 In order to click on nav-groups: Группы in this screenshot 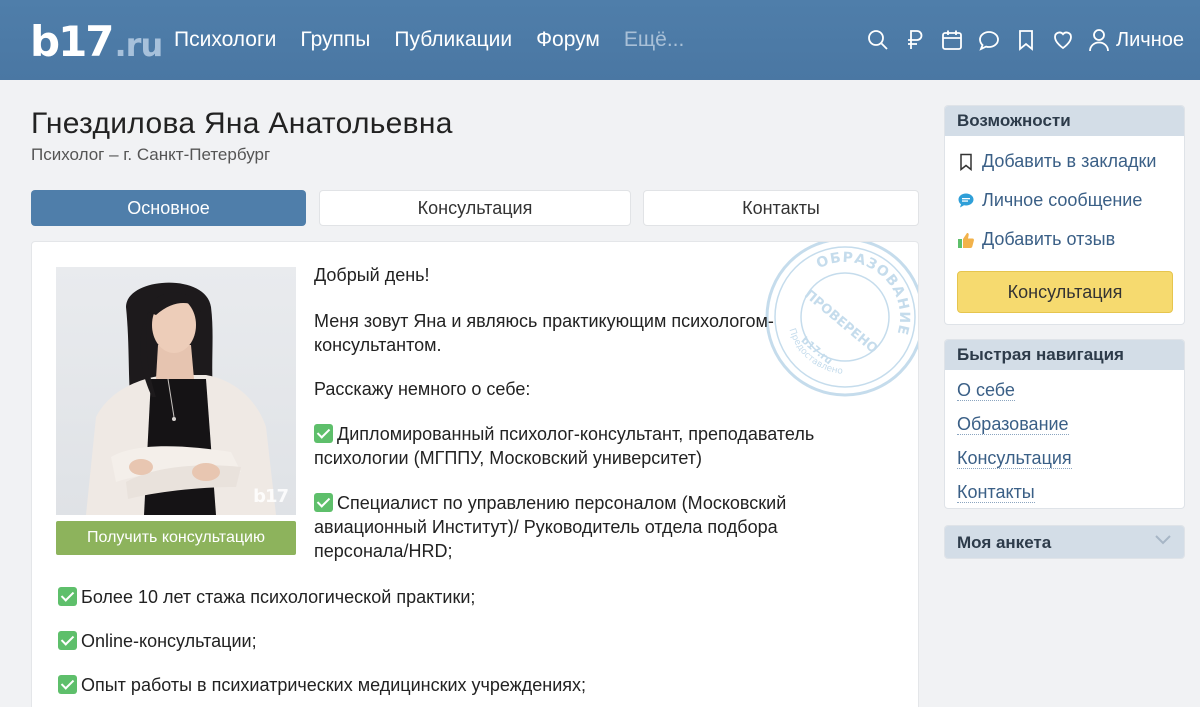, I will do `click(335, 40)`.